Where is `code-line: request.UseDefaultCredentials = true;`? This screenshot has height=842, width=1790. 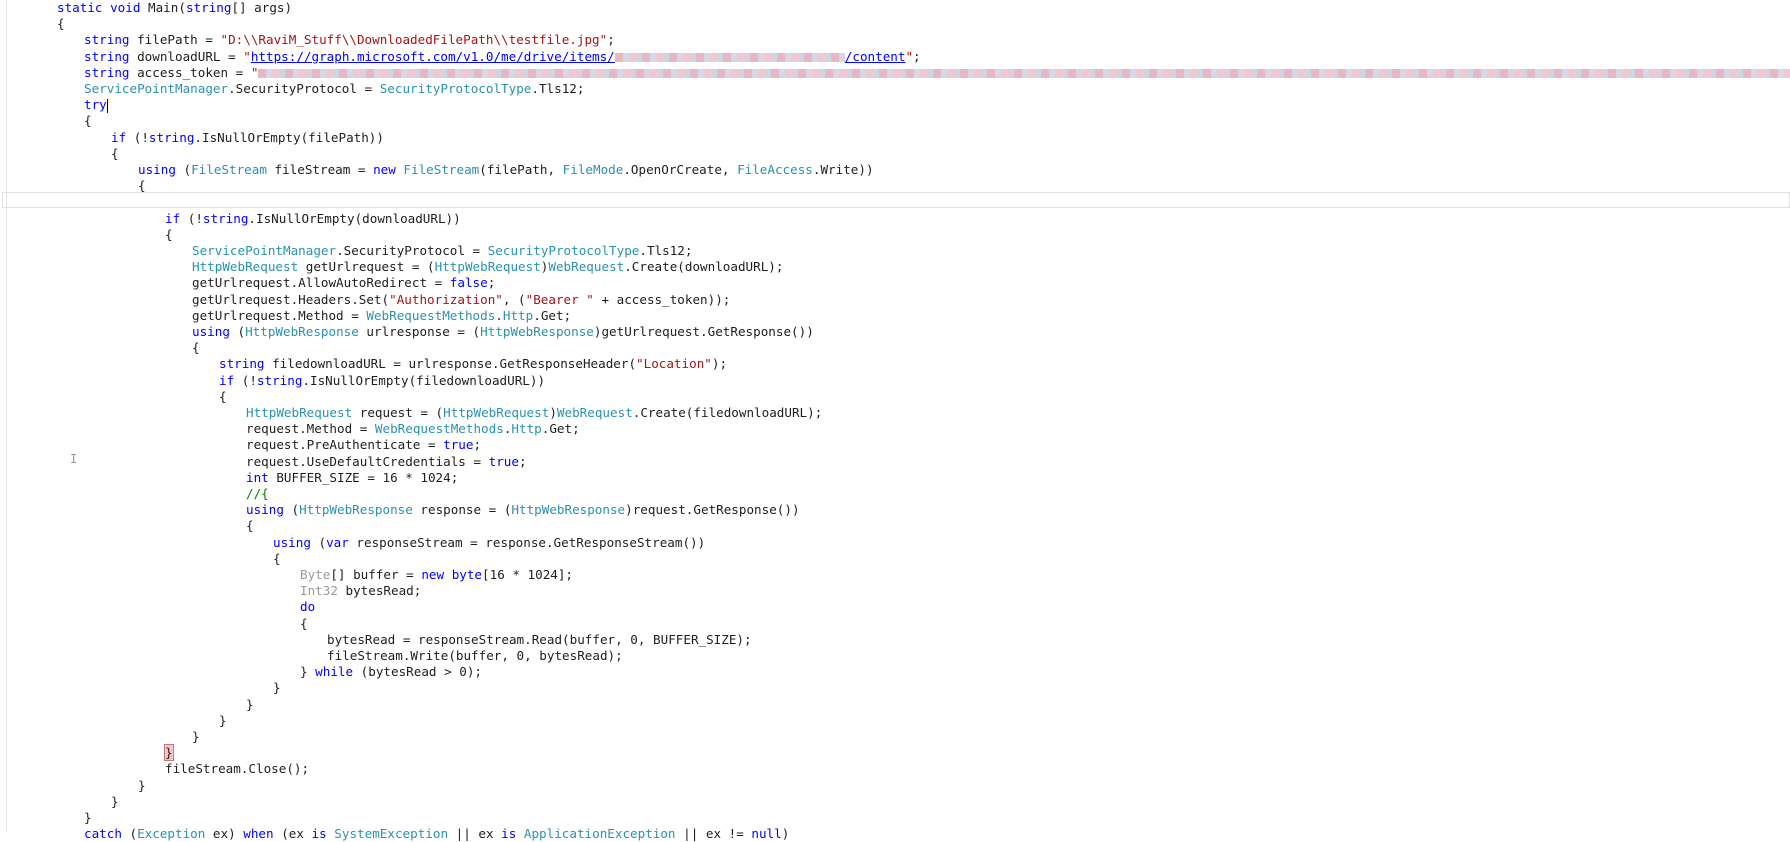 code-line: request.UseDefaultCredentials = true; is located at coordinates (386, 462).